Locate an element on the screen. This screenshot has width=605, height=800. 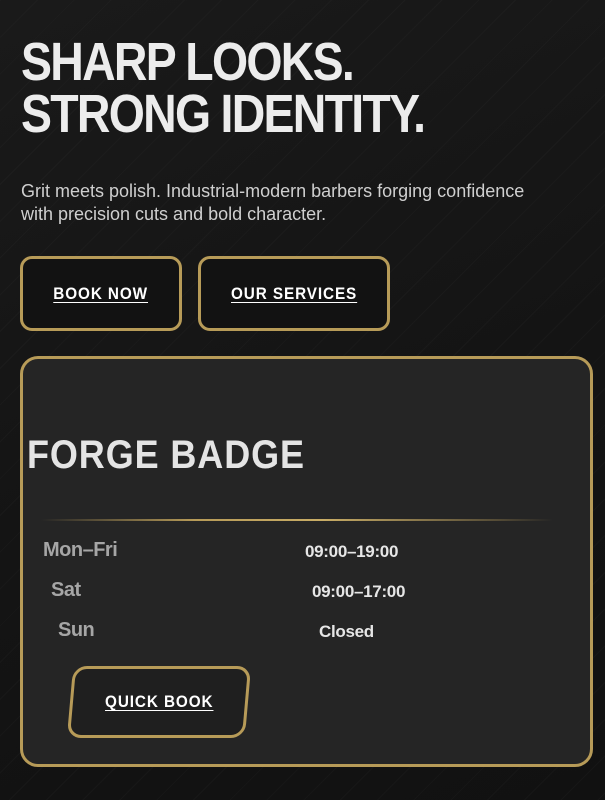
book-now-button: BOOK NOW is located at coordinates (101, 293).